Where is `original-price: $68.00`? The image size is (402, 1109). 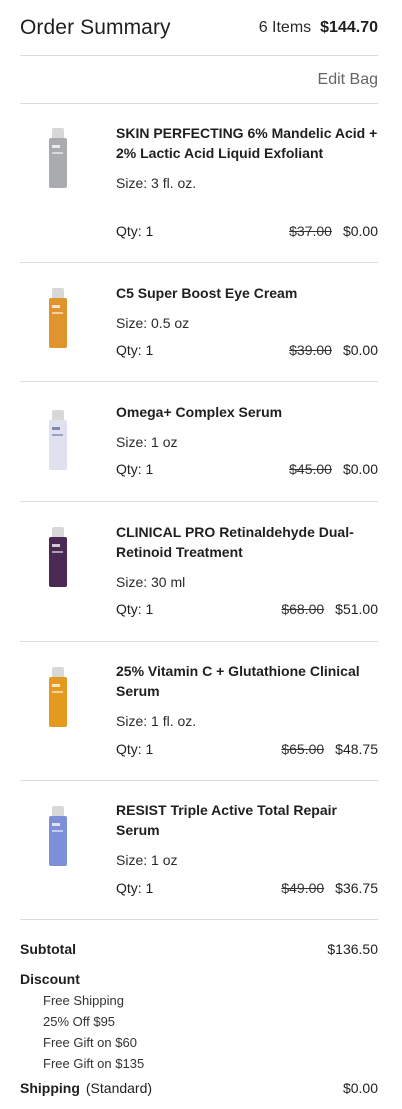 original-price: $68.00 is located at coordinates (303, 609).